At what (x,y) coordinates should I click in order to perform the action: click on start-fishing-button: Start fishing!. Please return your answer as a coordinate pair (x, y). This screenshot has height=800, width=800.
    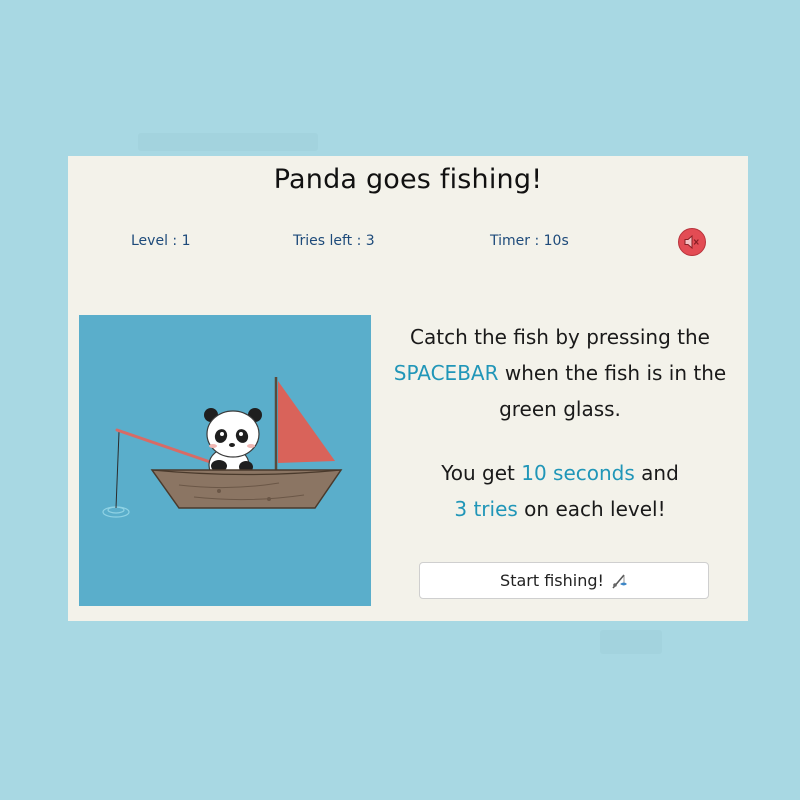
    Looking at the image, I should click on (564, 580).